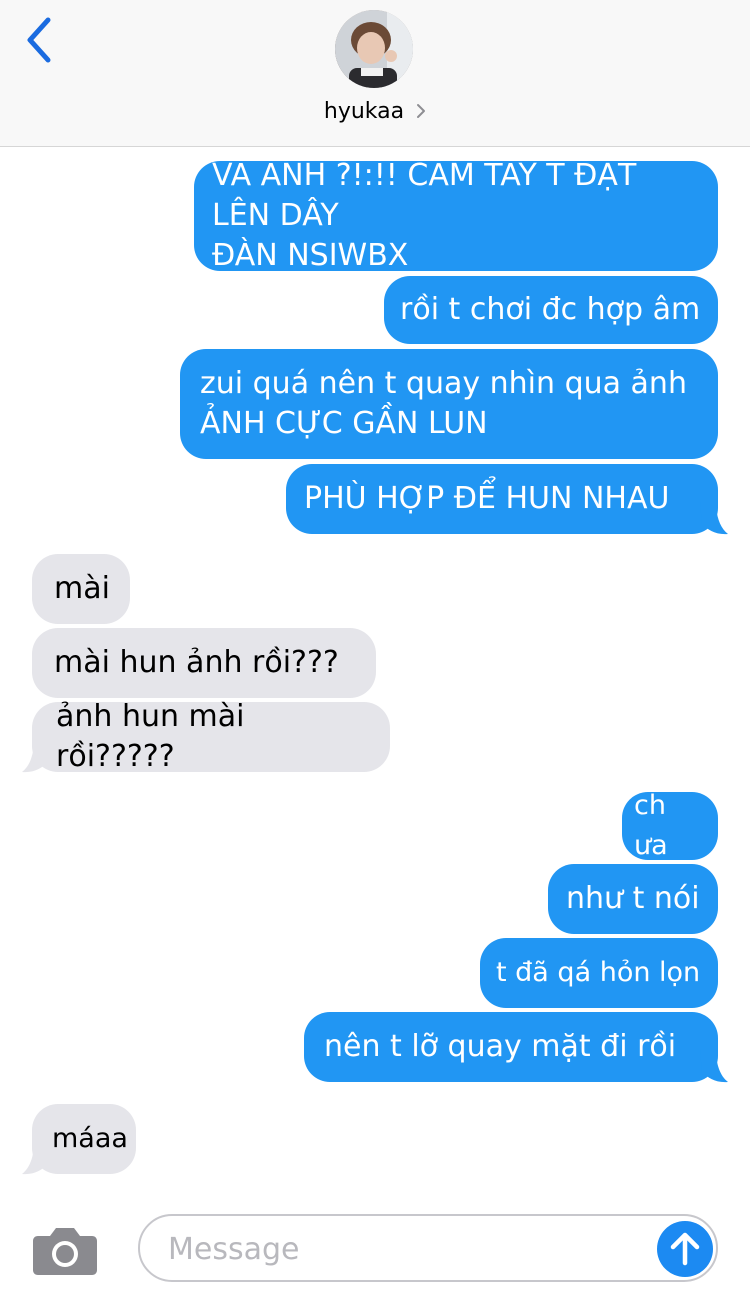  I want to click on message-text: ảnh hun mài rồi?????, so click(150, 736).